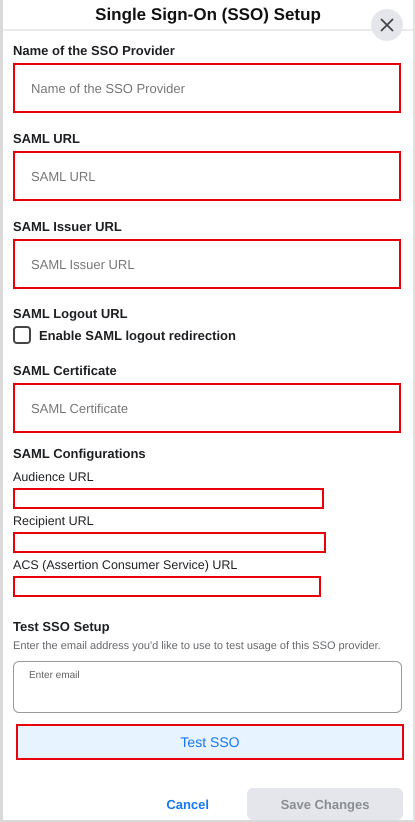 The image size is (415, 822). I want to click on dialog-title: Single Sign-On (SSO) Setup, so click(208, 14).